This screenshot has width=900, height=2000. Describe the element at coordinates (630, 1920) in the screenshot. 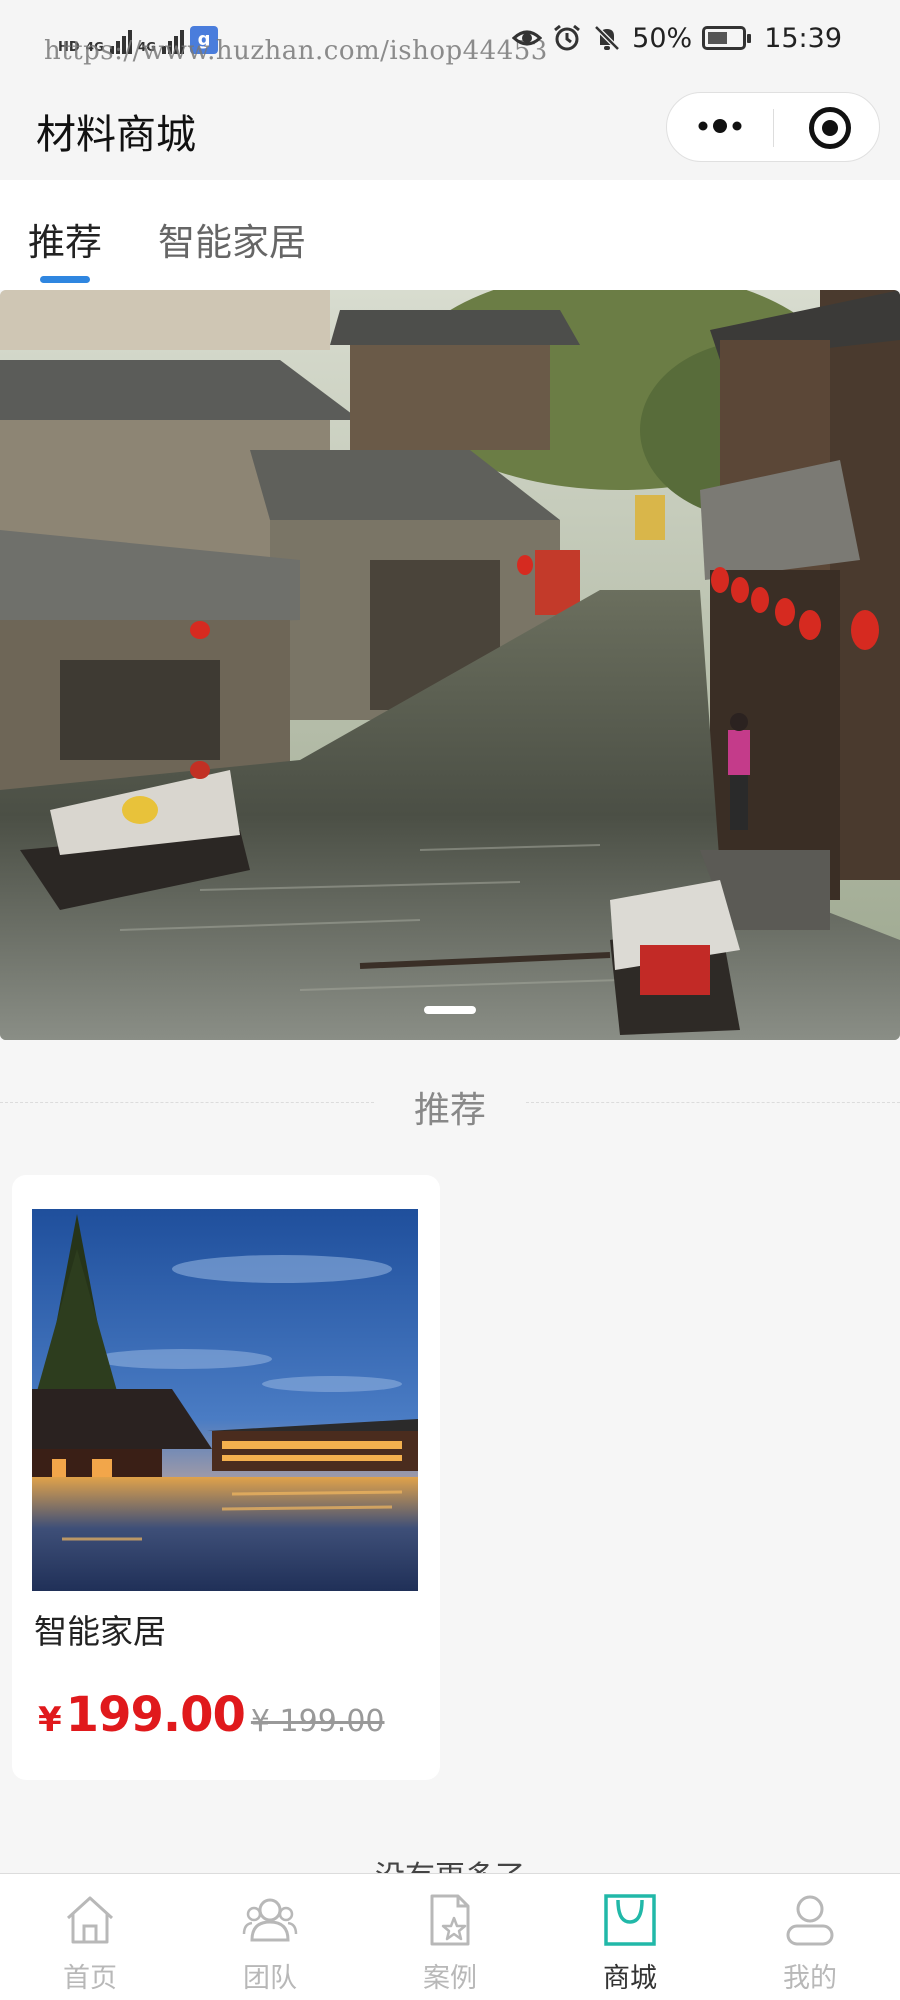

I see `shop-bag-icon` at that location.